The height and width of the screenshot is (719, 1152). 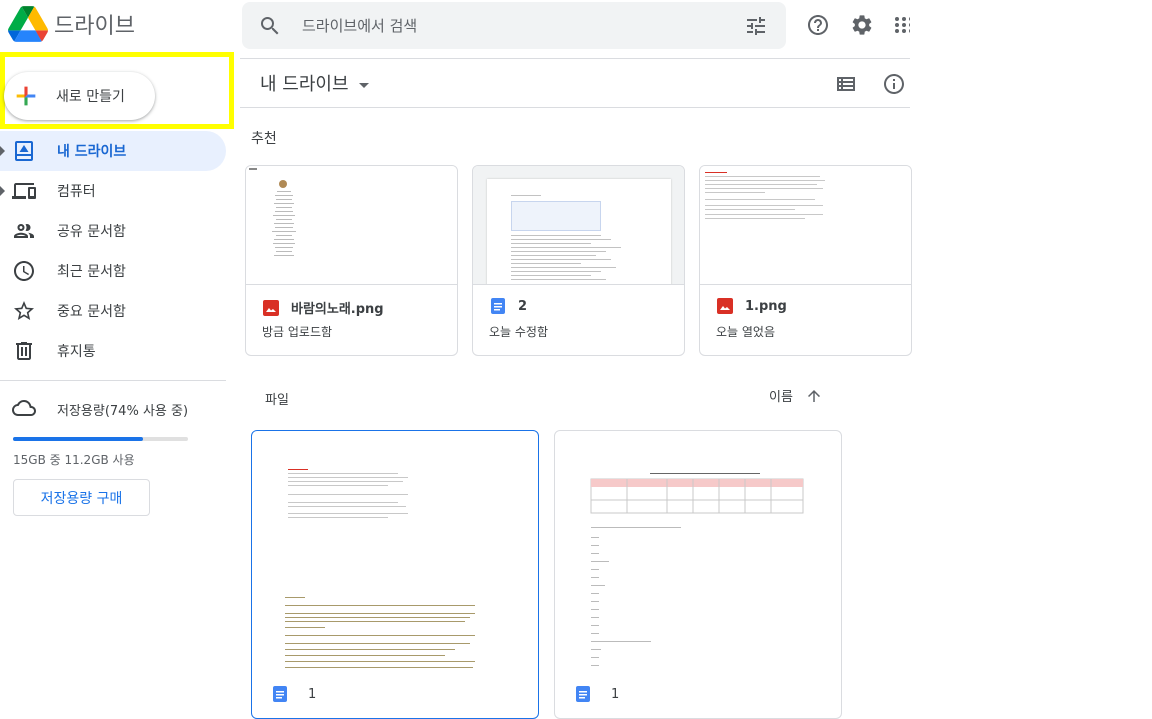 What do you see at coordinates (24, 151) in the screenshot?
I see `my-drive-icon` at bounding box center [24, 151].